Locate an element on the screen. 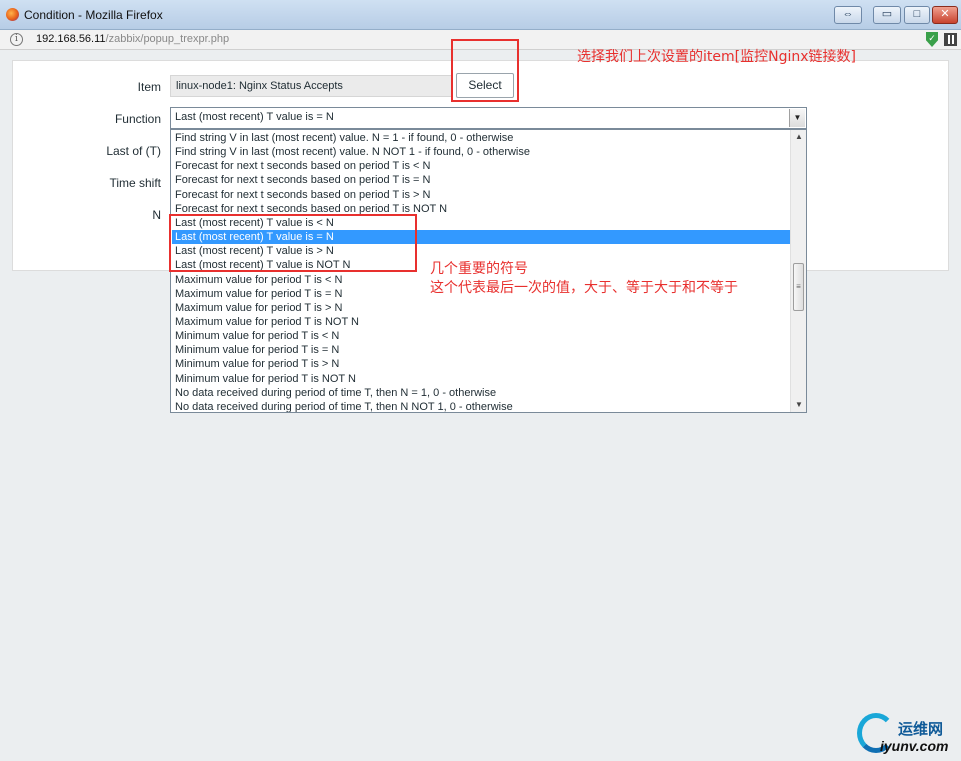 This screenshot has width=961, height=761. scroll-up-icon: ▲ is located at coordinates (798, 137).